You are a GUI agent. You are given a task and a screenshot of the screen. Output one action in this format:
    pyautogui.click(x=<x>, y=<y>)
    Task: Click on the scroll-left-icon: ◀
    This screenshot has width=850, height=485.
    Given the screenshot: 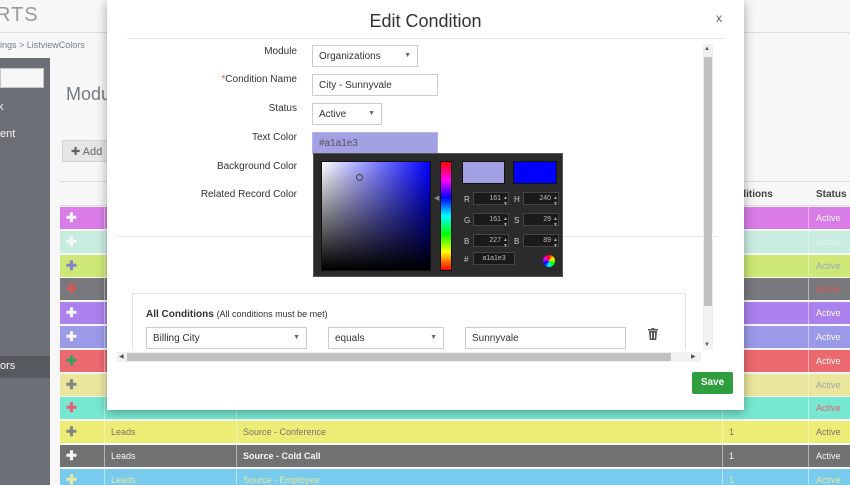 What is the action you would take?
    pyautogui.click(x=121, y=356)
    